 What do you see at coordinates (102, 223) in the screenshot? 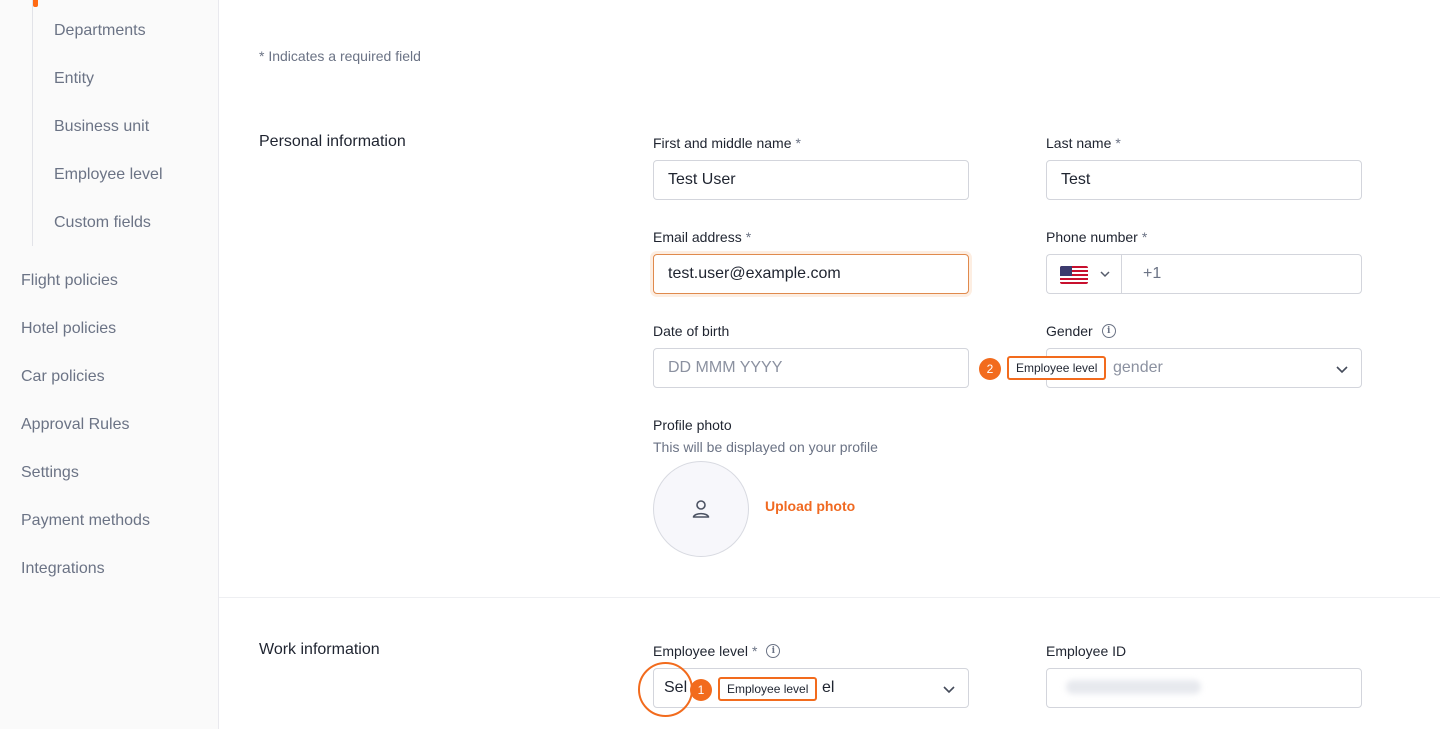
I see `sidebar-subitem-custom-fields: Custom fields` at bounding box center [102, 223].